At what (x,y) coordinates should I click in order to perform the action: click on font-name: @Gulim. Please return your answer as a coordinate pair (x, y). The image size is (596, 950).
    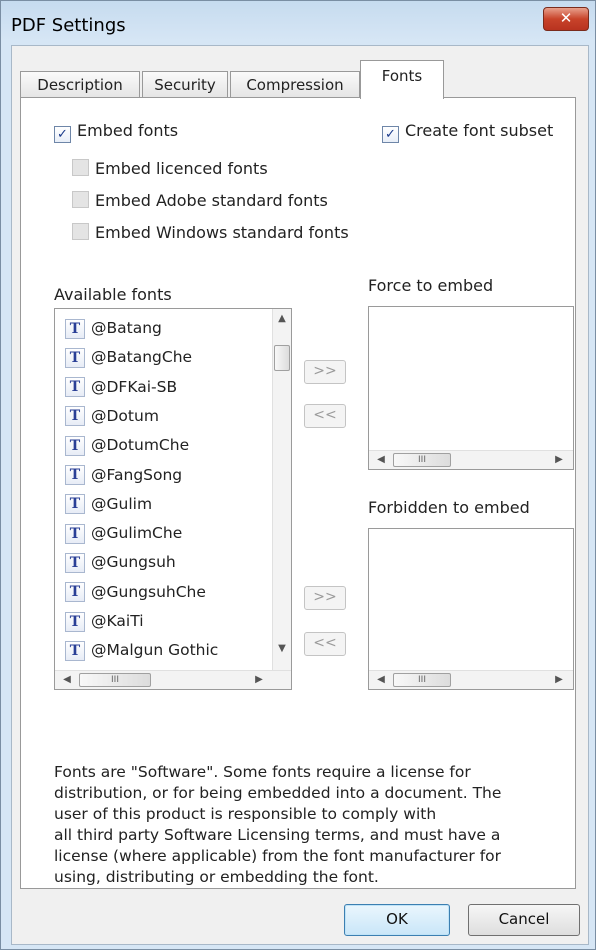
    Looking at the image, I should click on (122, 503).